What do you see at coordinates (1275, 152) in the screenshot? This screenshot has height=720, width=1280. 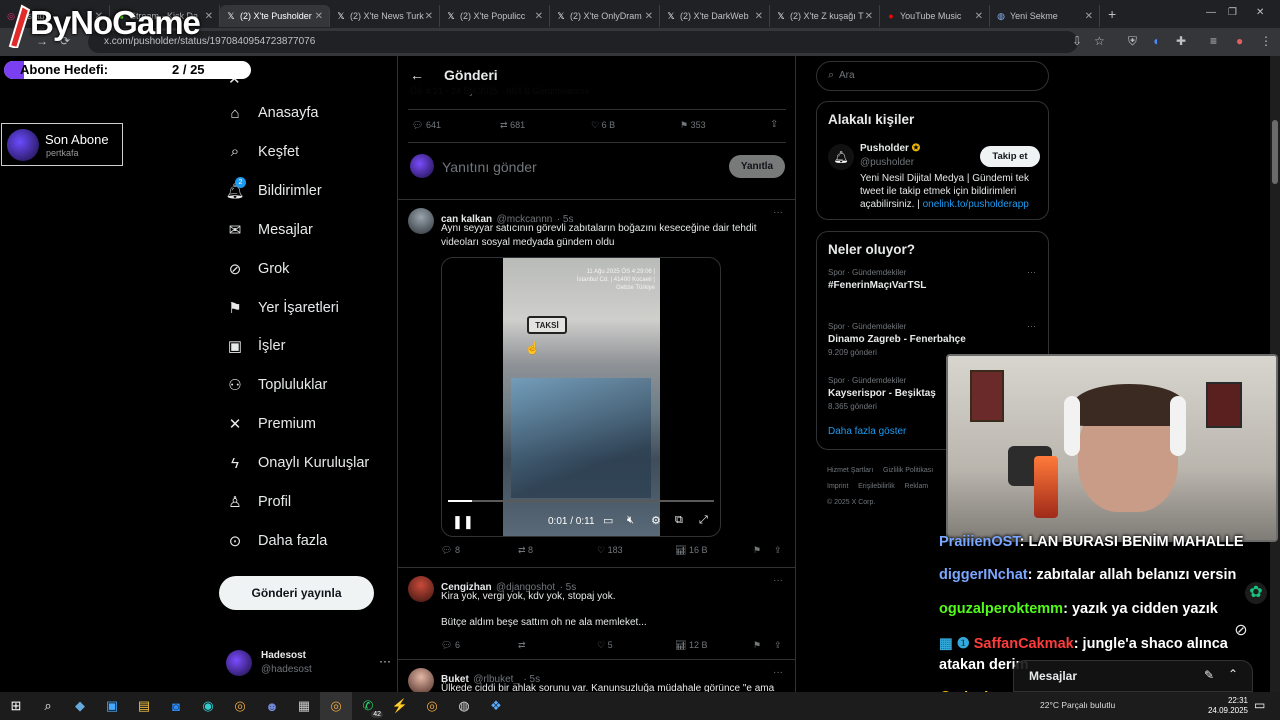 I see `scrollbar-thumb` at bounding box center [1275, 152].